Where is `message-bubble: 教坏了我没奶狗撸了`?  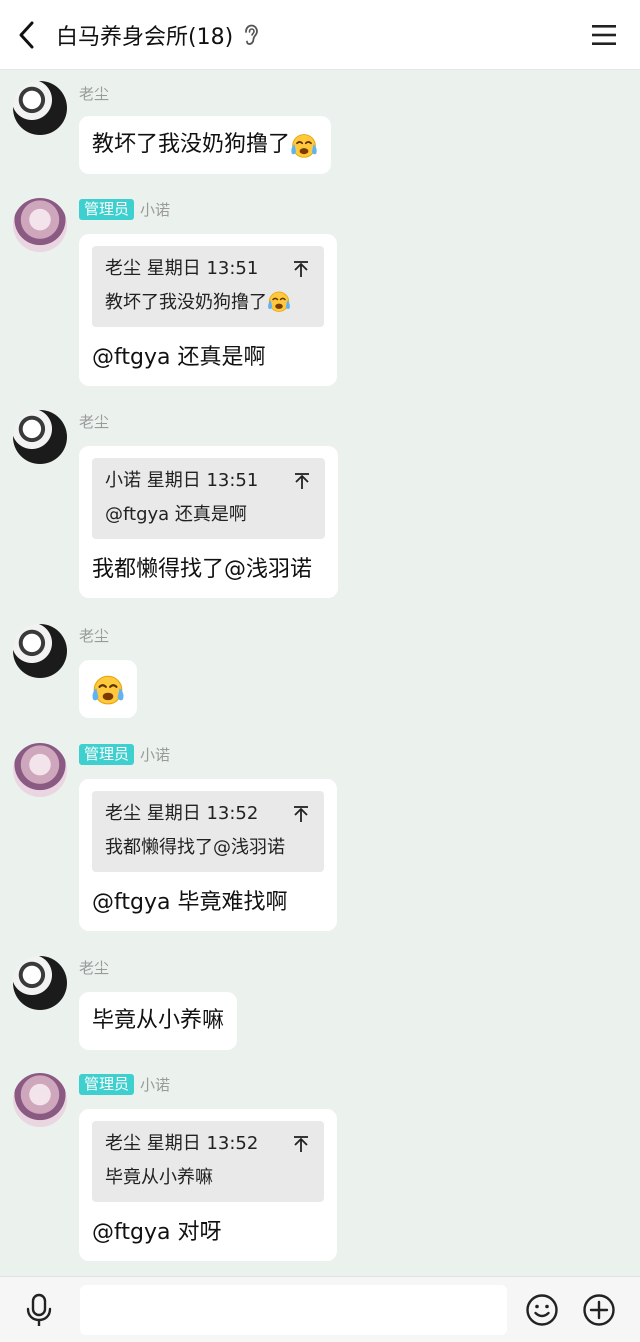
message-bubble: 教坏了我没奶狗撸了 is located at coordinates (205, 145).